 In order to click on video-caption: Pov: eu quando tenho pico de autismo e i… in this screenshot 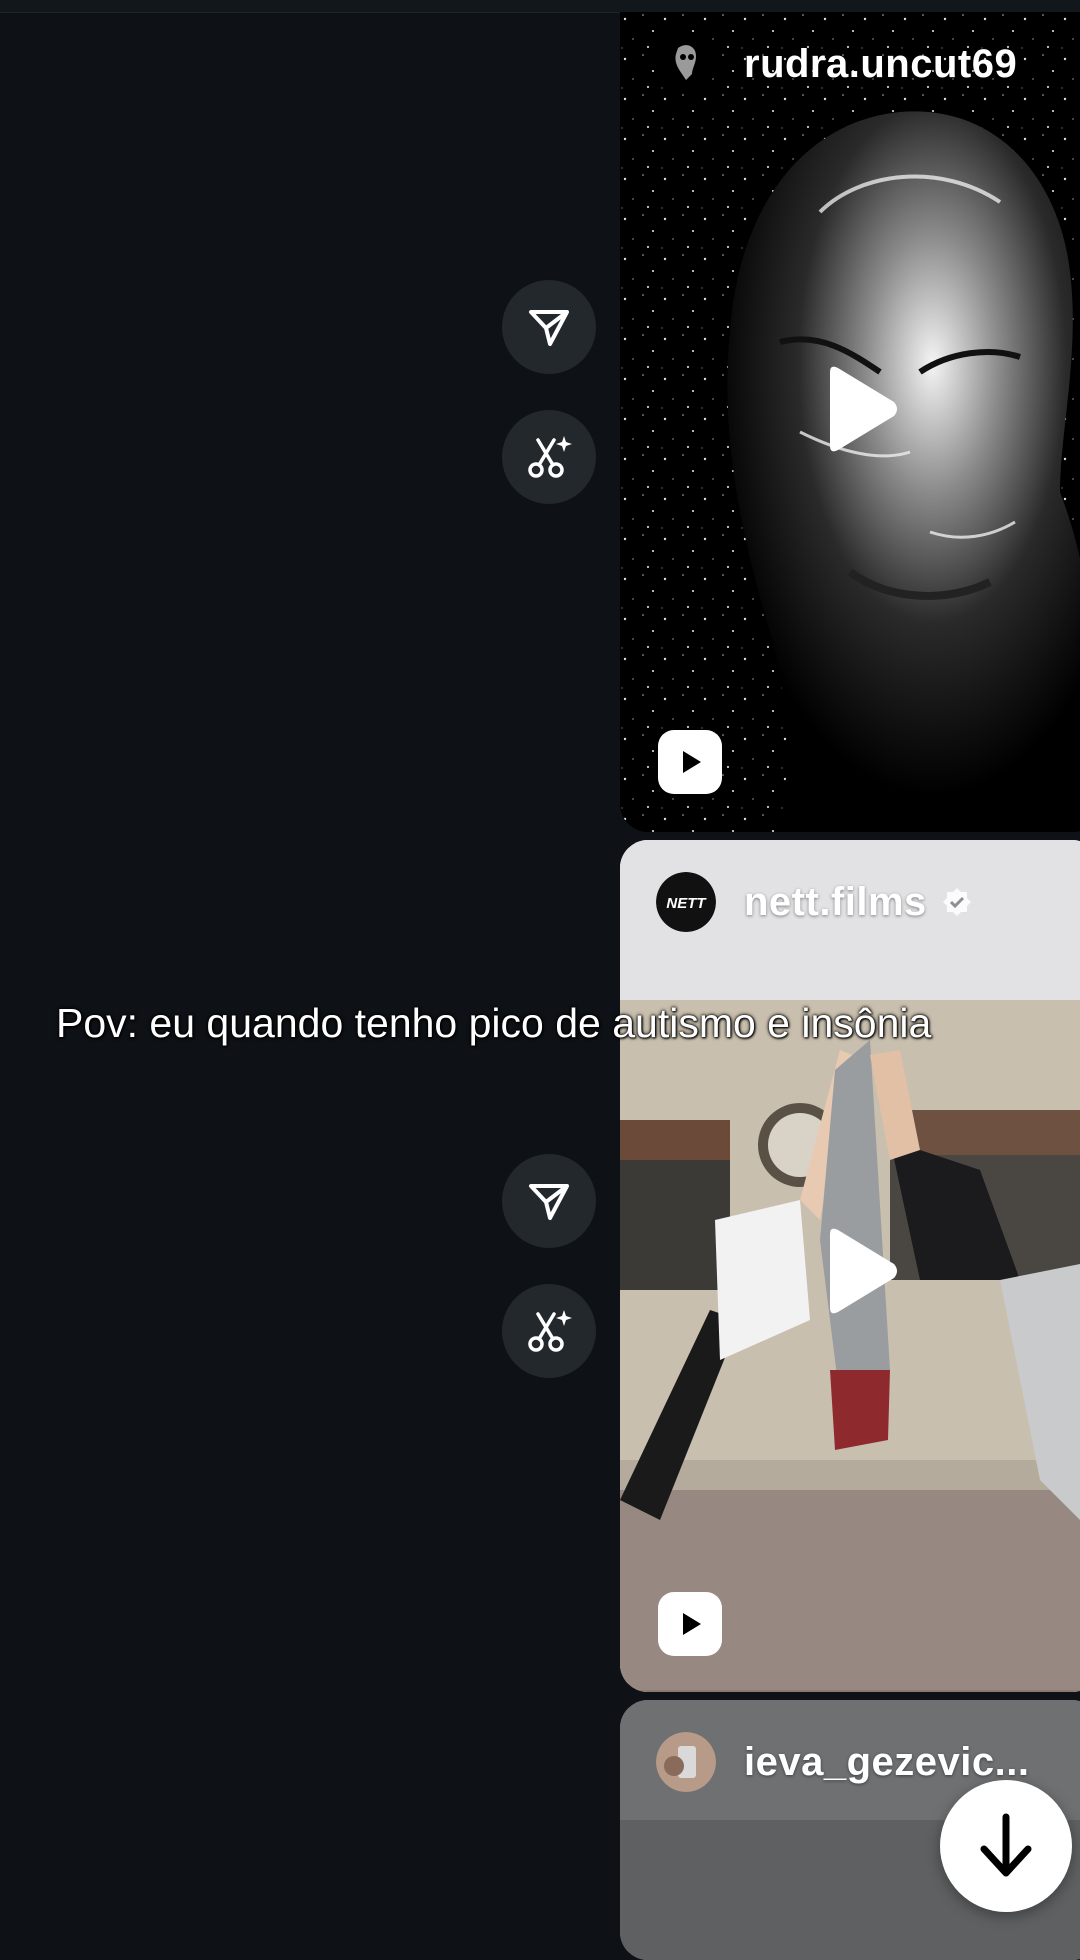, I will do `click(494, 1023)`.